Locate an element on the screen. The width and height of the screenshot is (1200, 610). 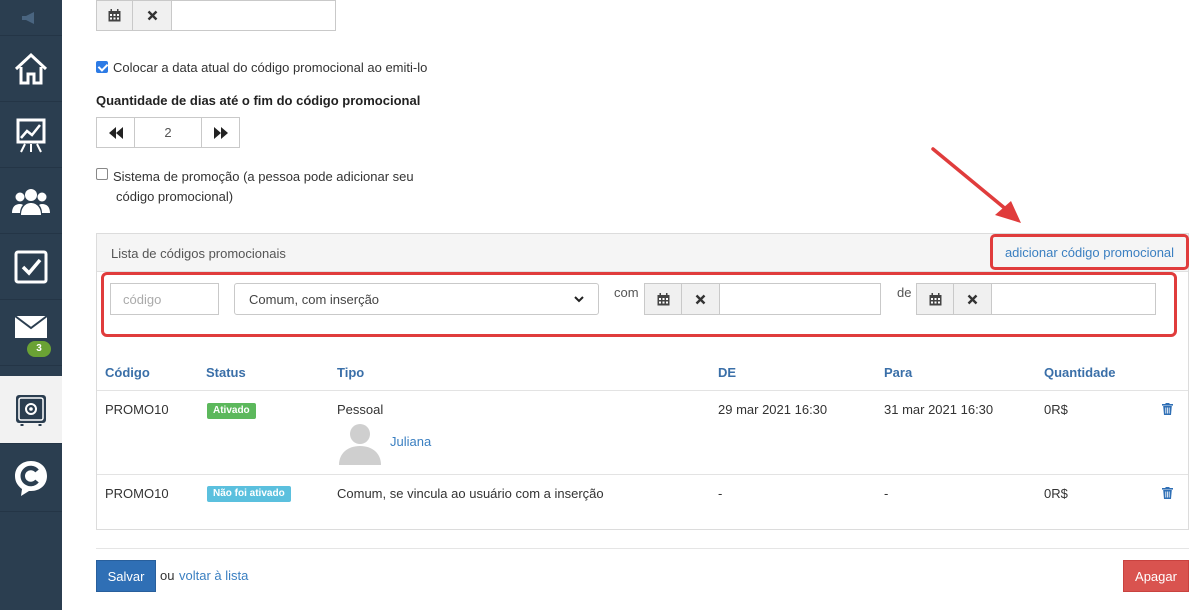
users-icon is located at coordinates (31, 201).